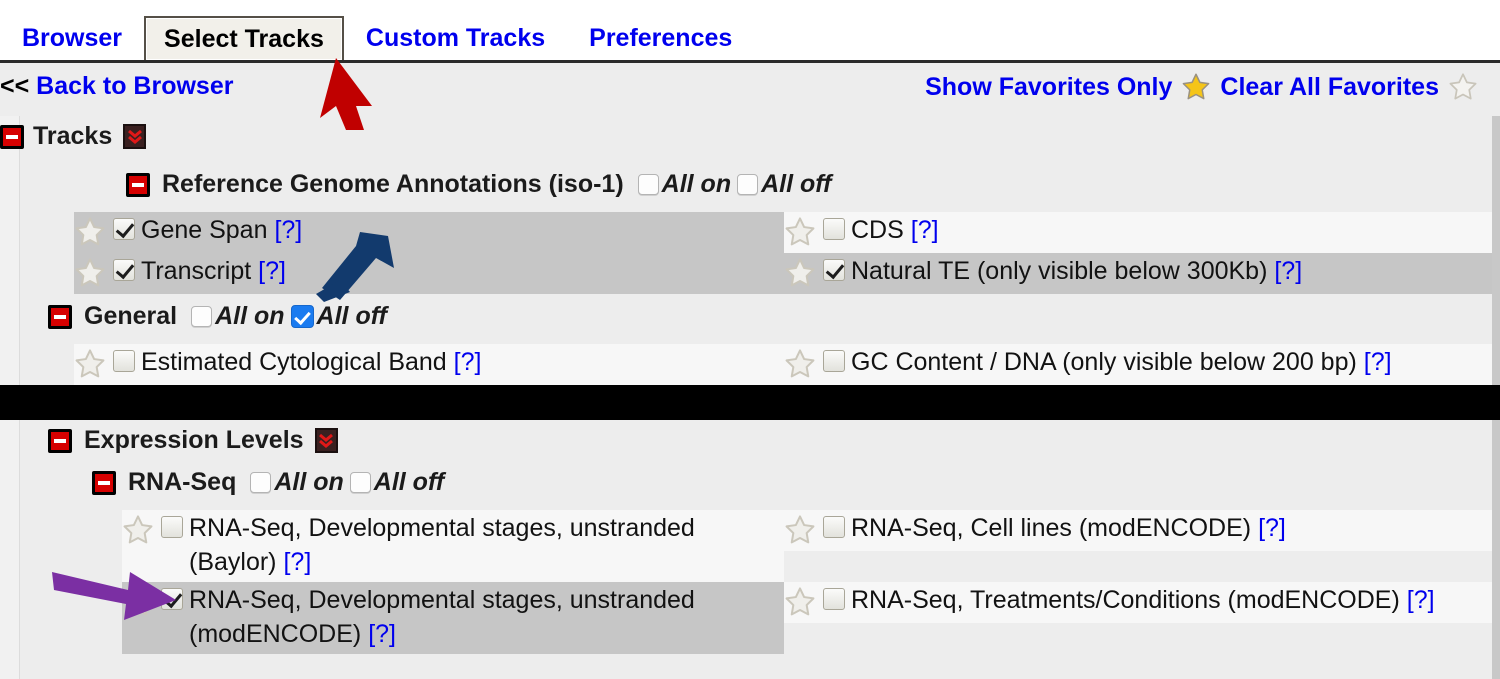 This screenshot has width=1500, height=679. I want to click on track-label: RNA-Seq, Cell lines (modENCODE), so click(1051, 528).